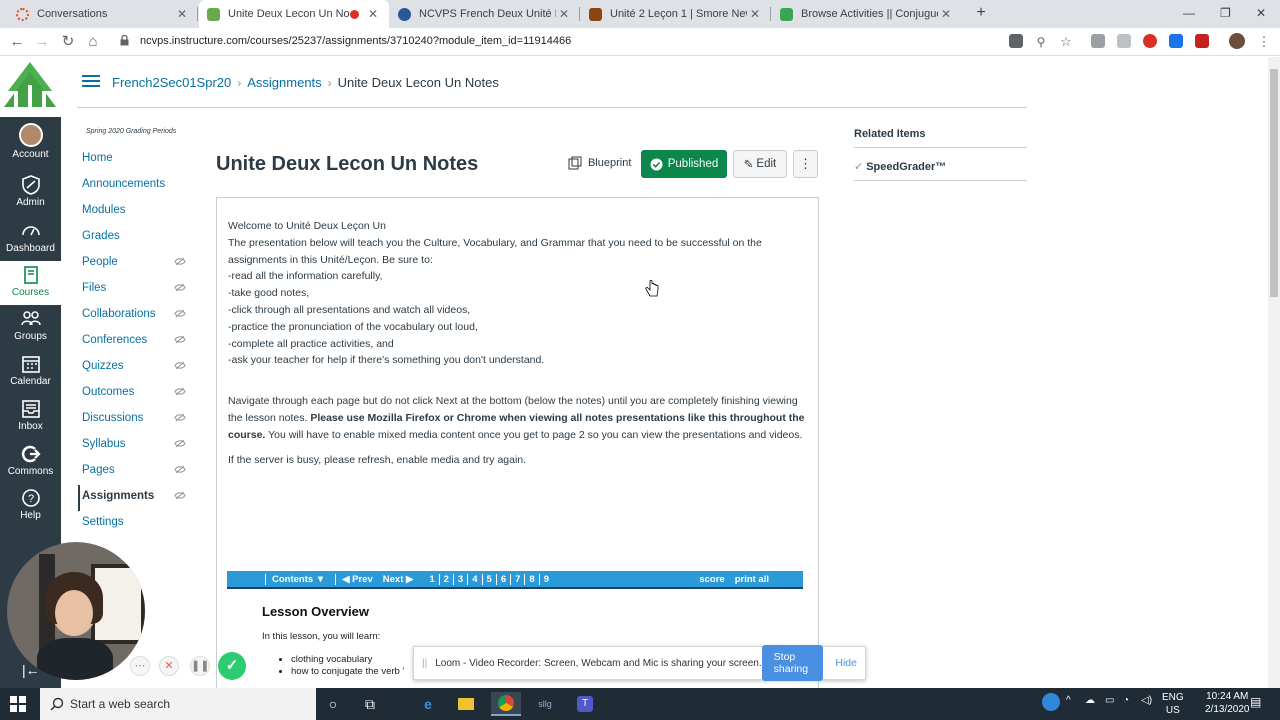 Image resolution: width=1280 pixels, height=720 pixels. Describe the element at coordinates (545, 579) in the screenshot. I see `page-number-link: 9` at that location.